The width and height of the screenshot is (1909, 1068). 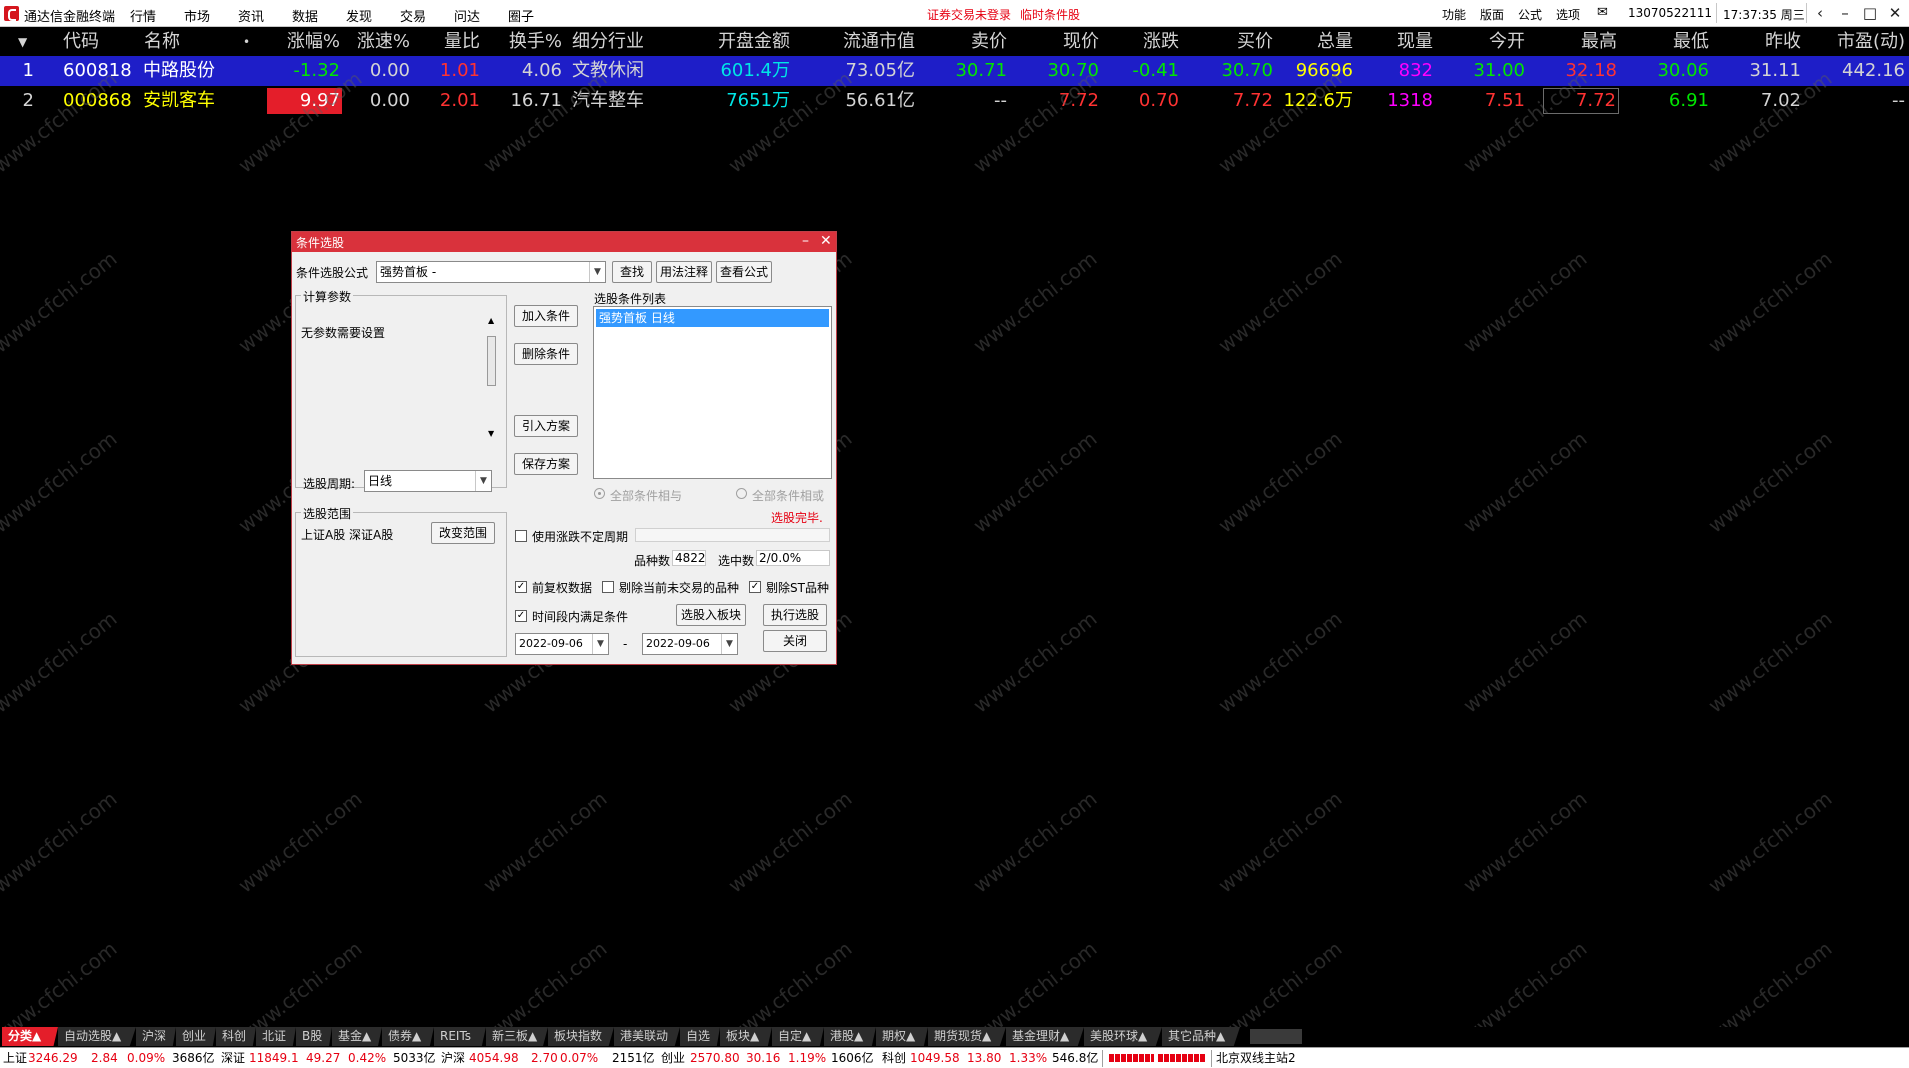 I want to click on radio-and, so click(x=599, y=493).